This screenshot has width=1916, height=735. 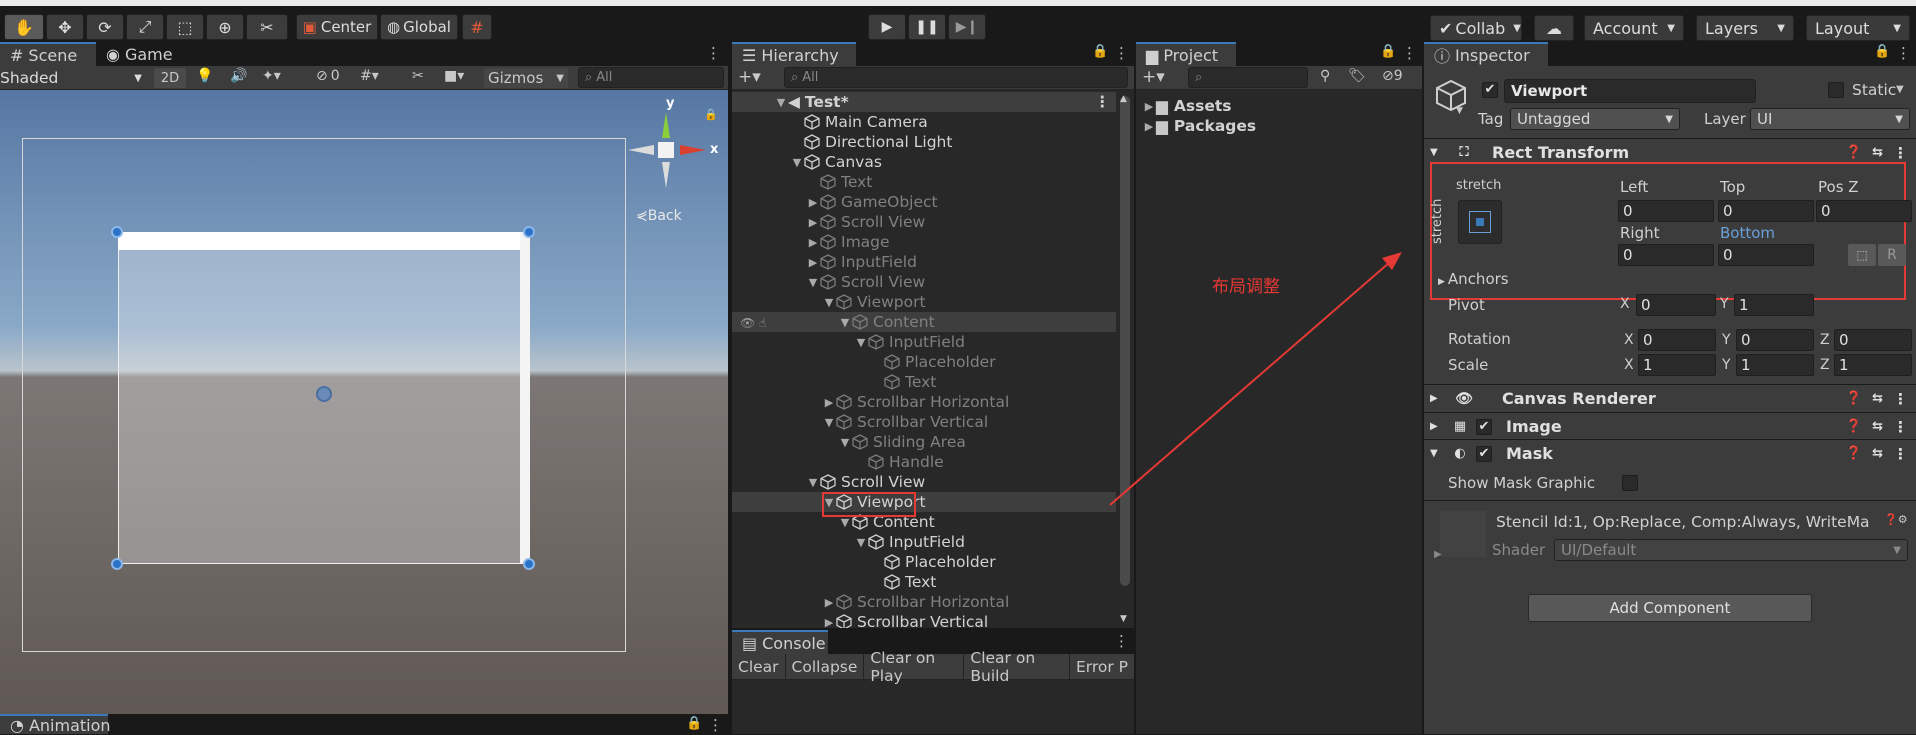 I want to click on chevron-down-icon: ▼, so click(x=1459, y=111).